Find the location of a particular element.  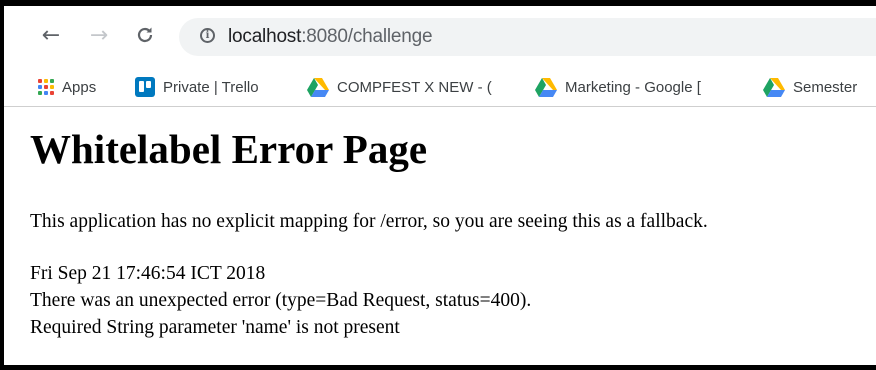

bookmark-apps: Apps is located at coordinates (67, 87).